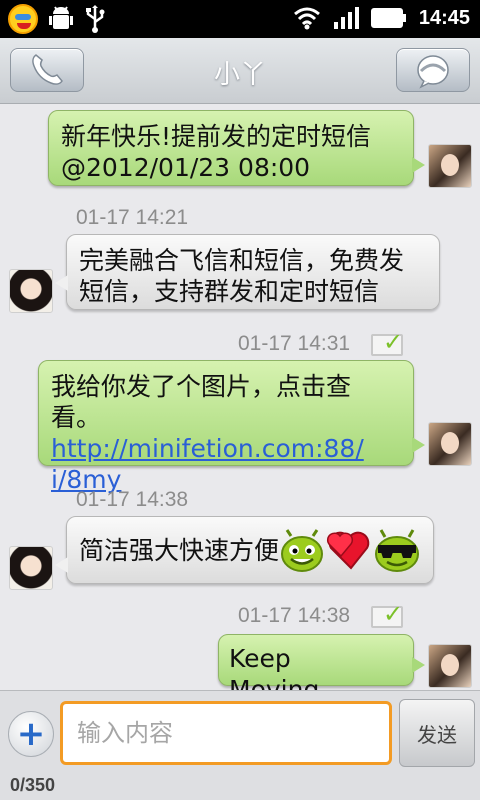 The width and height of the screenshot is (480, 800). I want to click on android-sunglasses-icon, so click(397, 550).